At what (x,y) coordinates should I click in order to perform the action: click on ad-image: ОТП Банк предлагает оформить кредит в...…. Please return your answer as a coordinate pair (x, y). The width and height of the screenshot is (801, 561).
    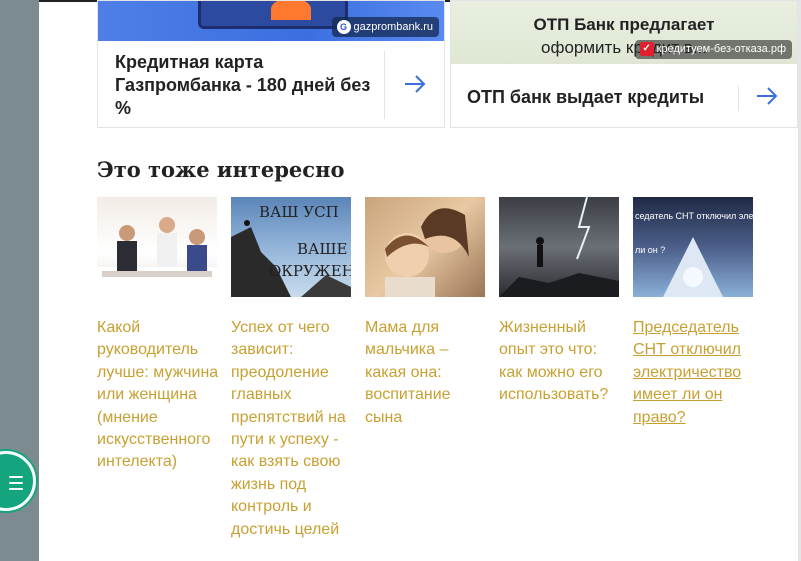
    Looking at the image, I should click on (624, 32).